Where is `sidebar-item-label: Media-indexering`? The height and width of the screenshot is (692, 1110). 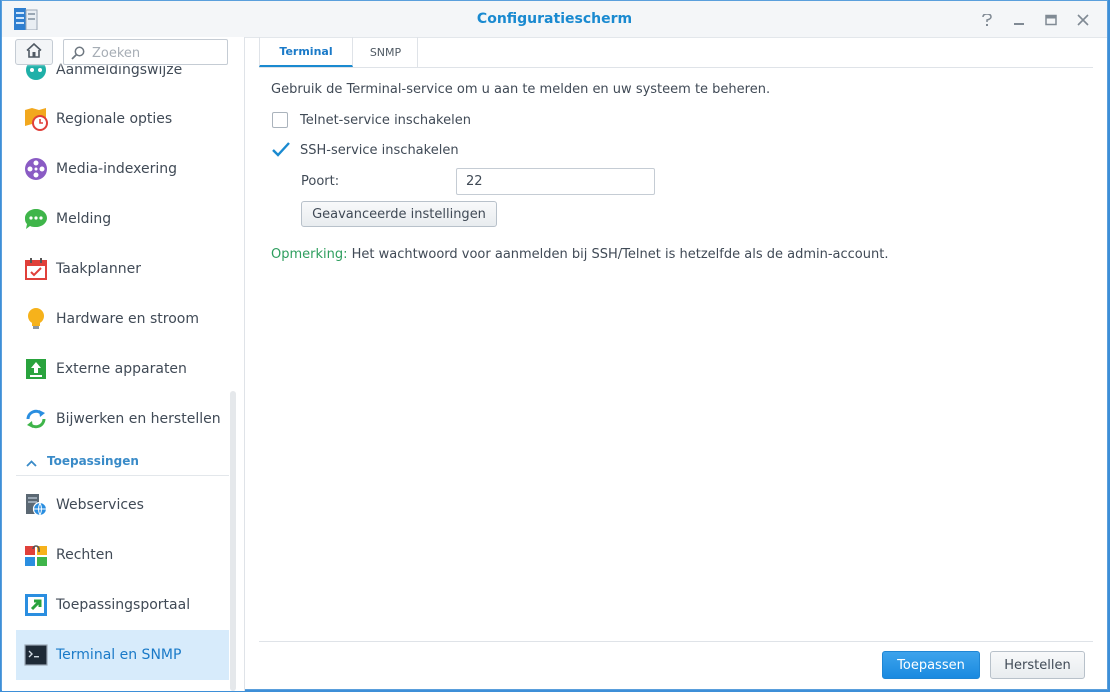 sidebar-item-label: Media-indexering is located at coordinates (116, 169).